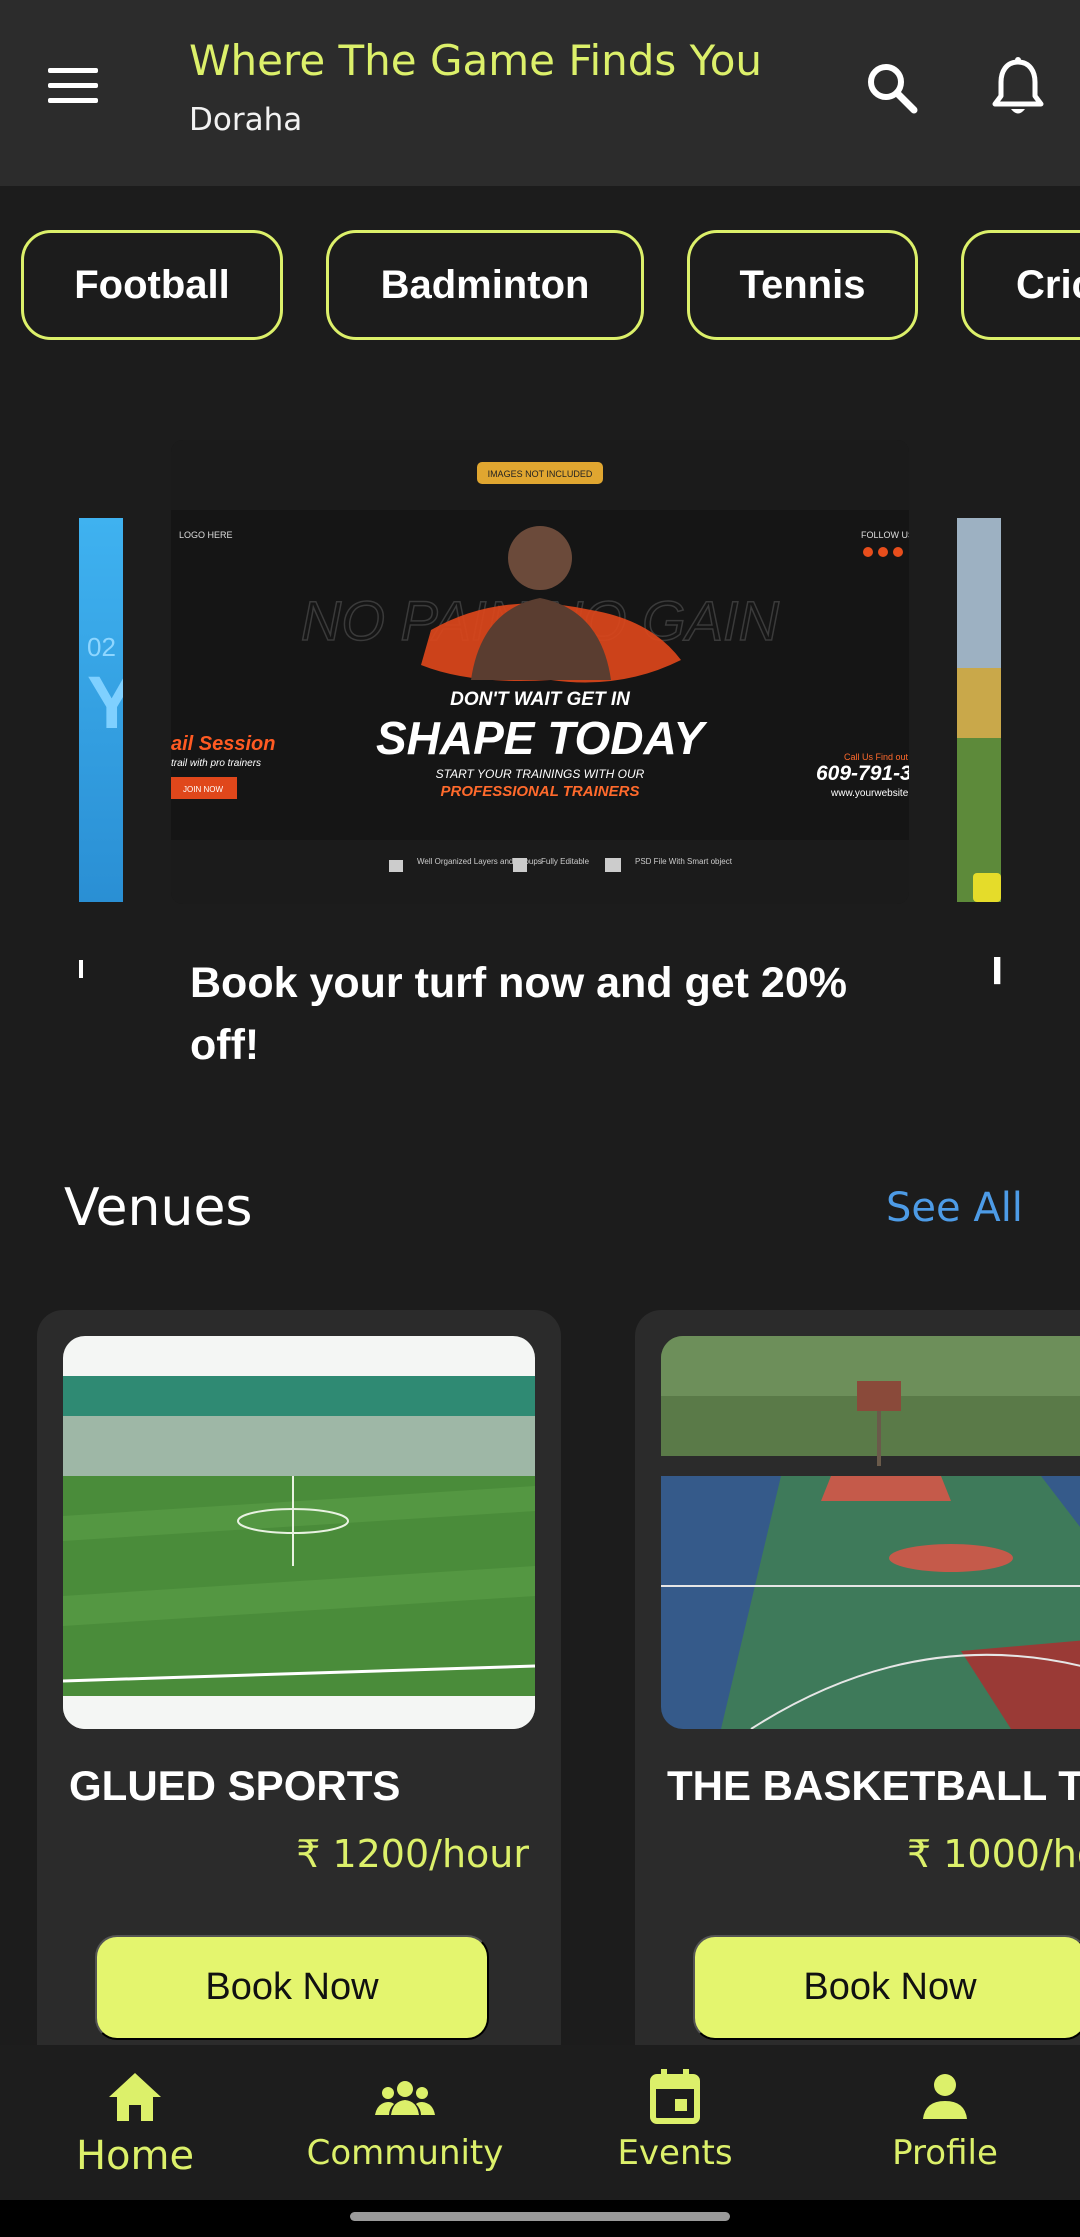 The image size is (1080, 2237). I want to click on nav-home: Home, so click(135, 2122).